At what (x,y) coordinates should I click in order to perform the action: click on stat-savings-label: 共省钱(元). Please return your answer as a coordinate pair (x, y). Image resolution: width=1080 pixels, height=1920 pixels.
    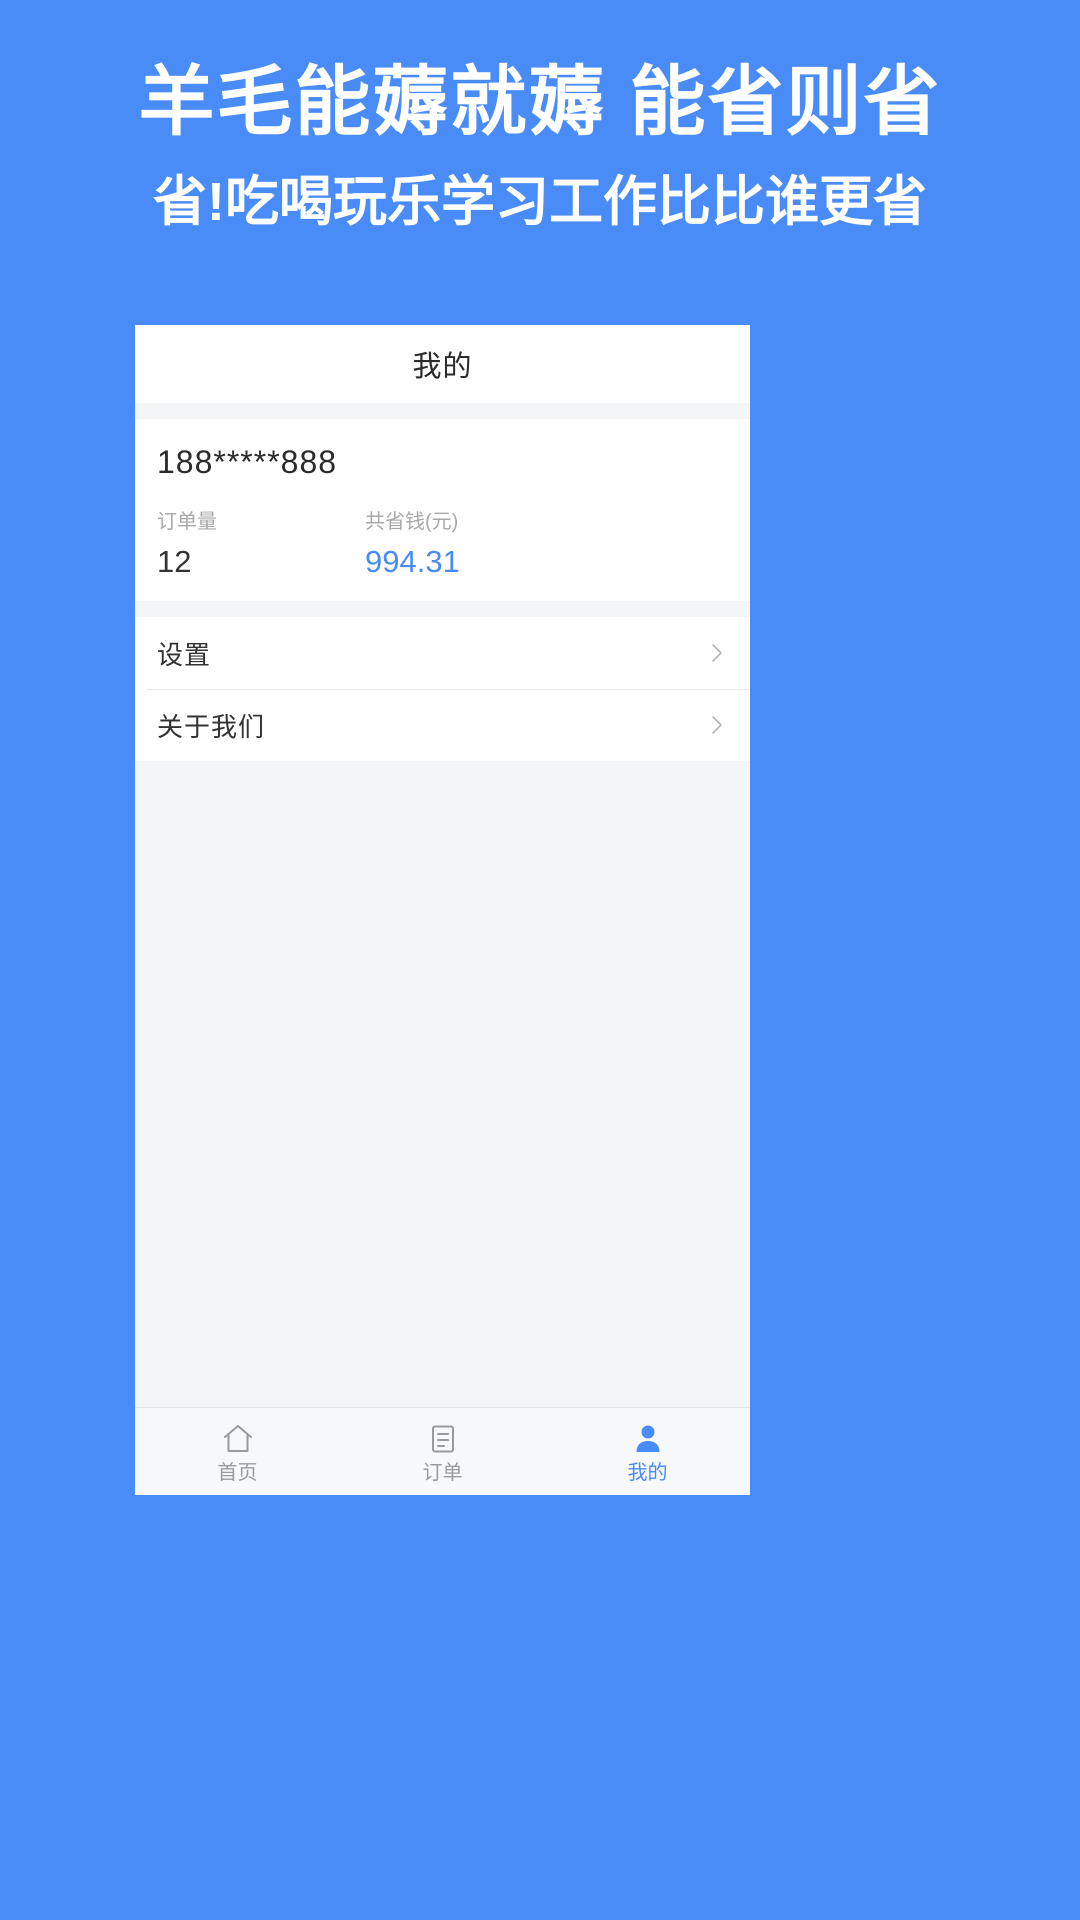
    Looking at the image, I should click on (412, 522).